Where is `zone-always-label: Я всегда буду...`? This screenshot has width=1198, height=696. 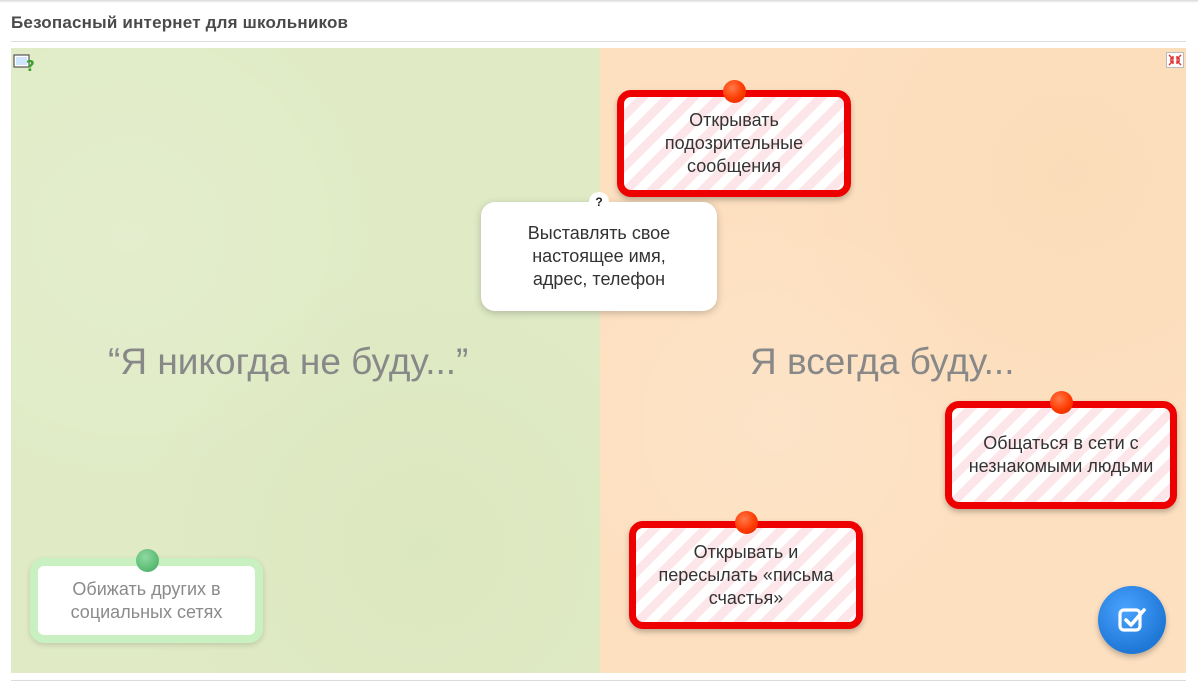 zone-always-label: Я всегда буду... is located at coordinates (882, 361).